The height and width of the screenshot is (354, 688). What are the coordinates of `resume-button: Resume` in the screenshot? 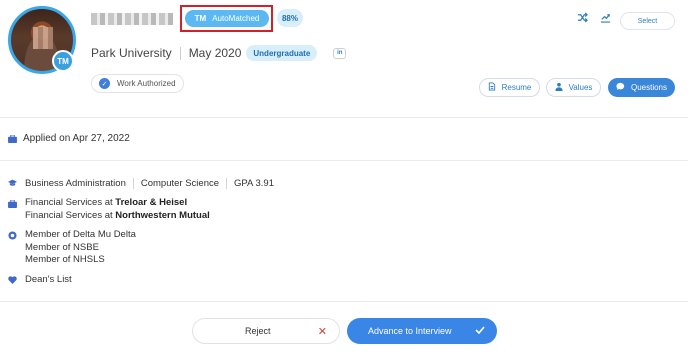 It's located at (509, 87).